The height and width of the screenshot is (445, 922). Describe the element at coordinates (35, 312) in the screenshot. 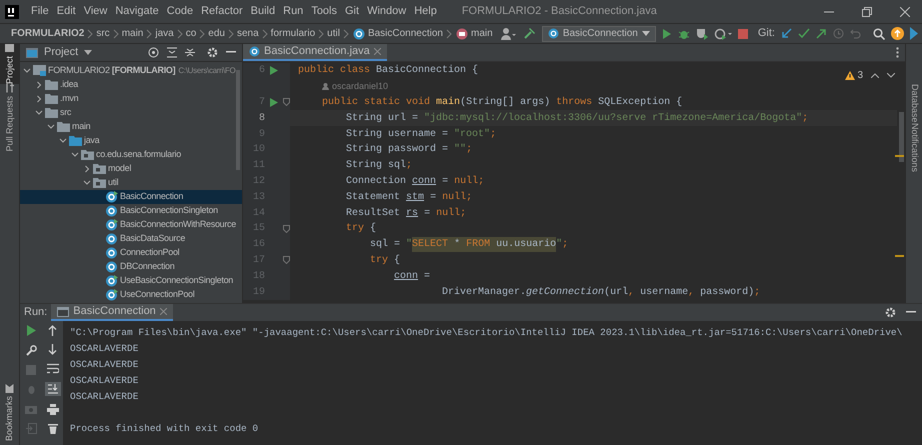

I see `panel-title: Run:` at that location.